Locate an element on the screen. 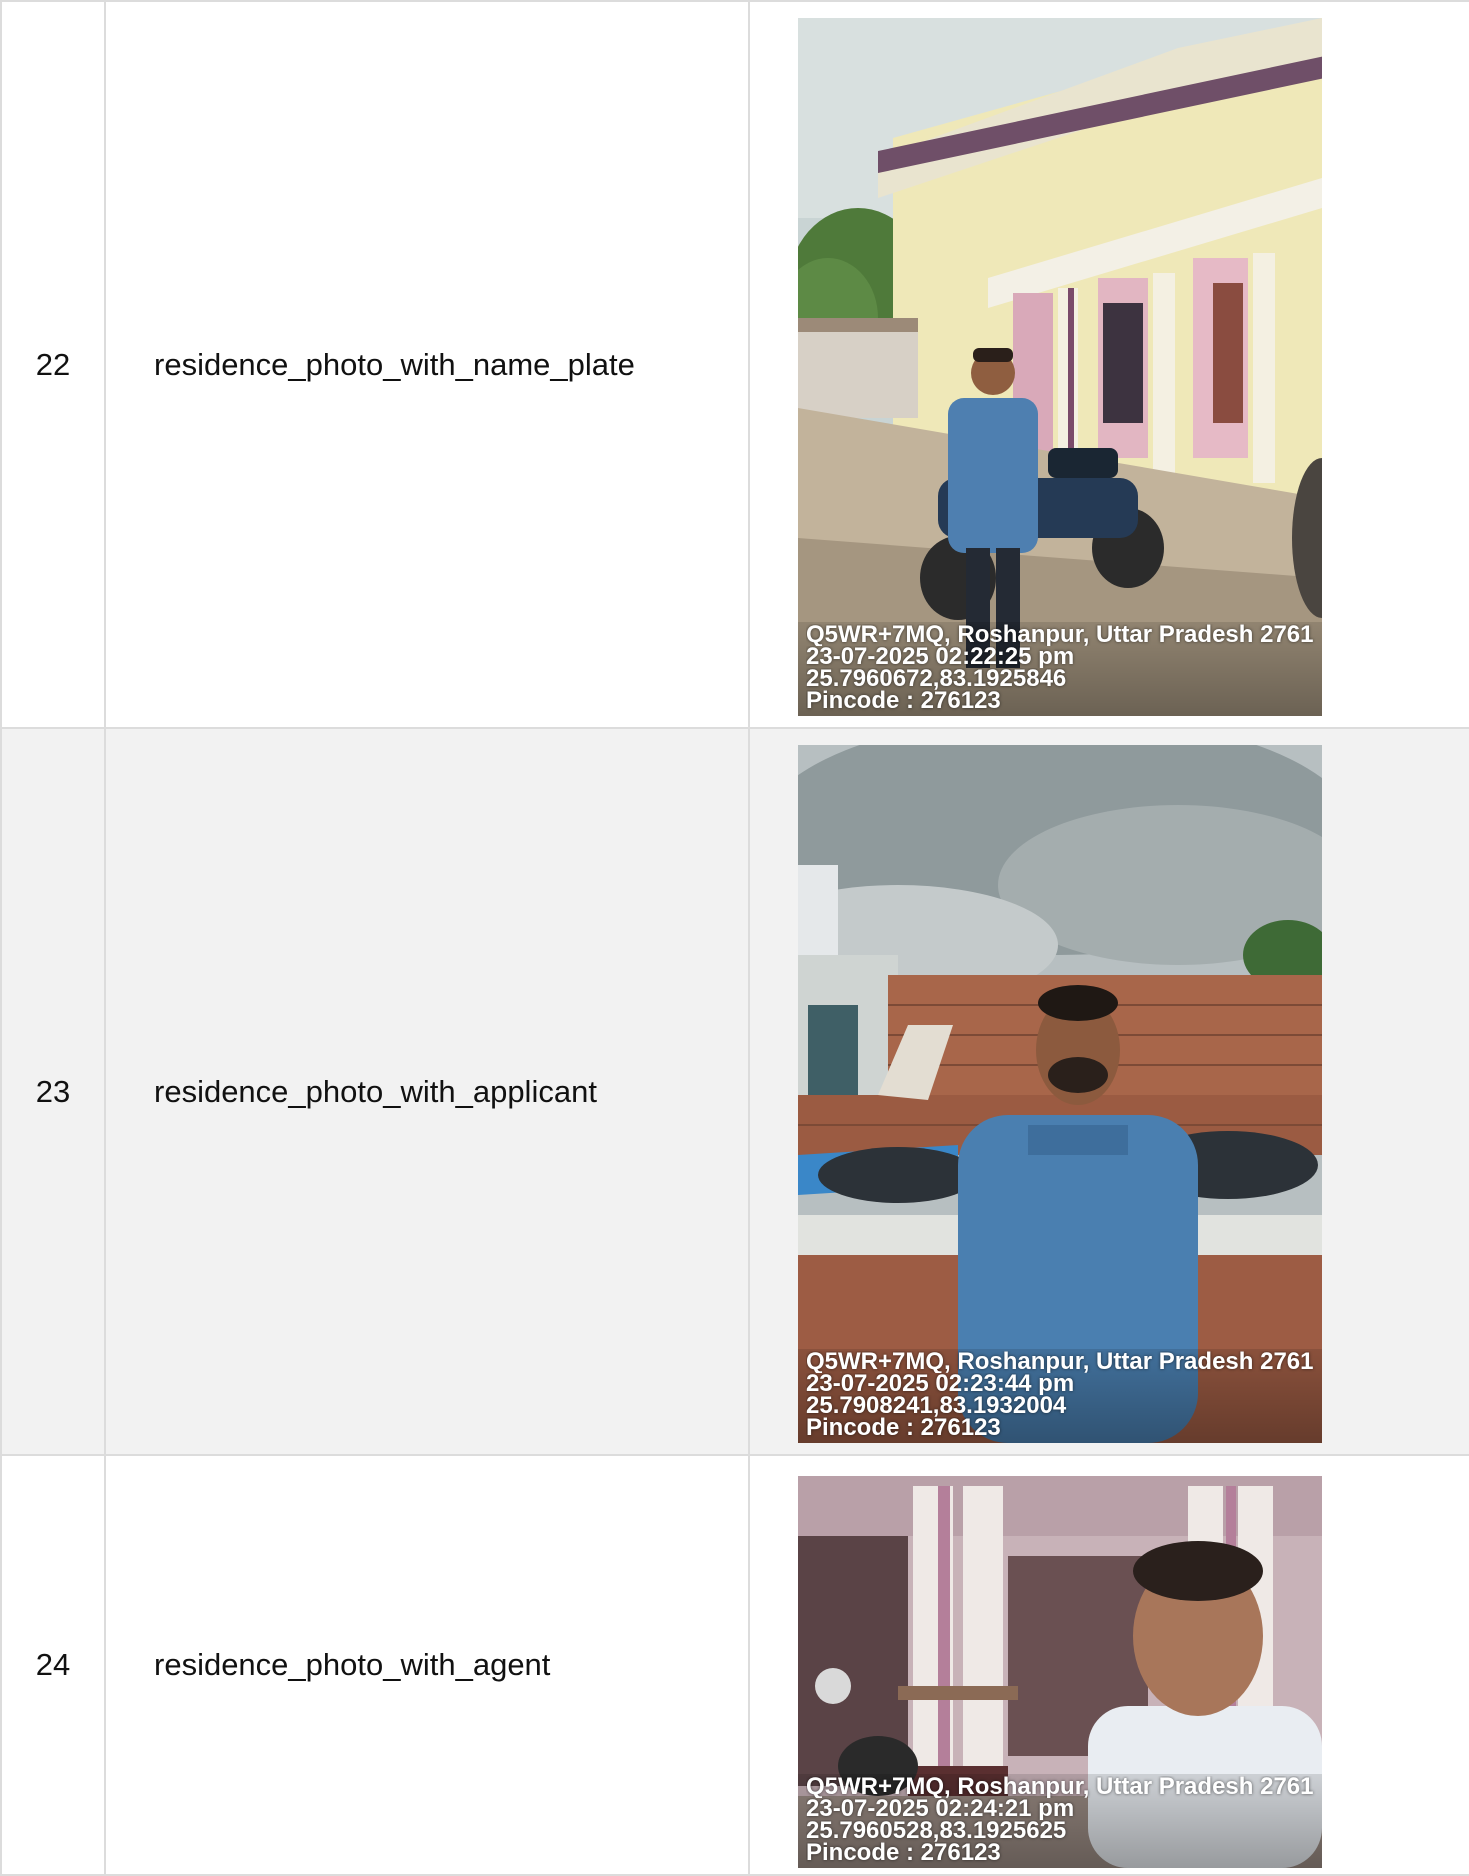 The image size is (1469, 1876). geotag-datetime: 23-07-2025 02:23:44 pm is located at coordinates (940, 1383).